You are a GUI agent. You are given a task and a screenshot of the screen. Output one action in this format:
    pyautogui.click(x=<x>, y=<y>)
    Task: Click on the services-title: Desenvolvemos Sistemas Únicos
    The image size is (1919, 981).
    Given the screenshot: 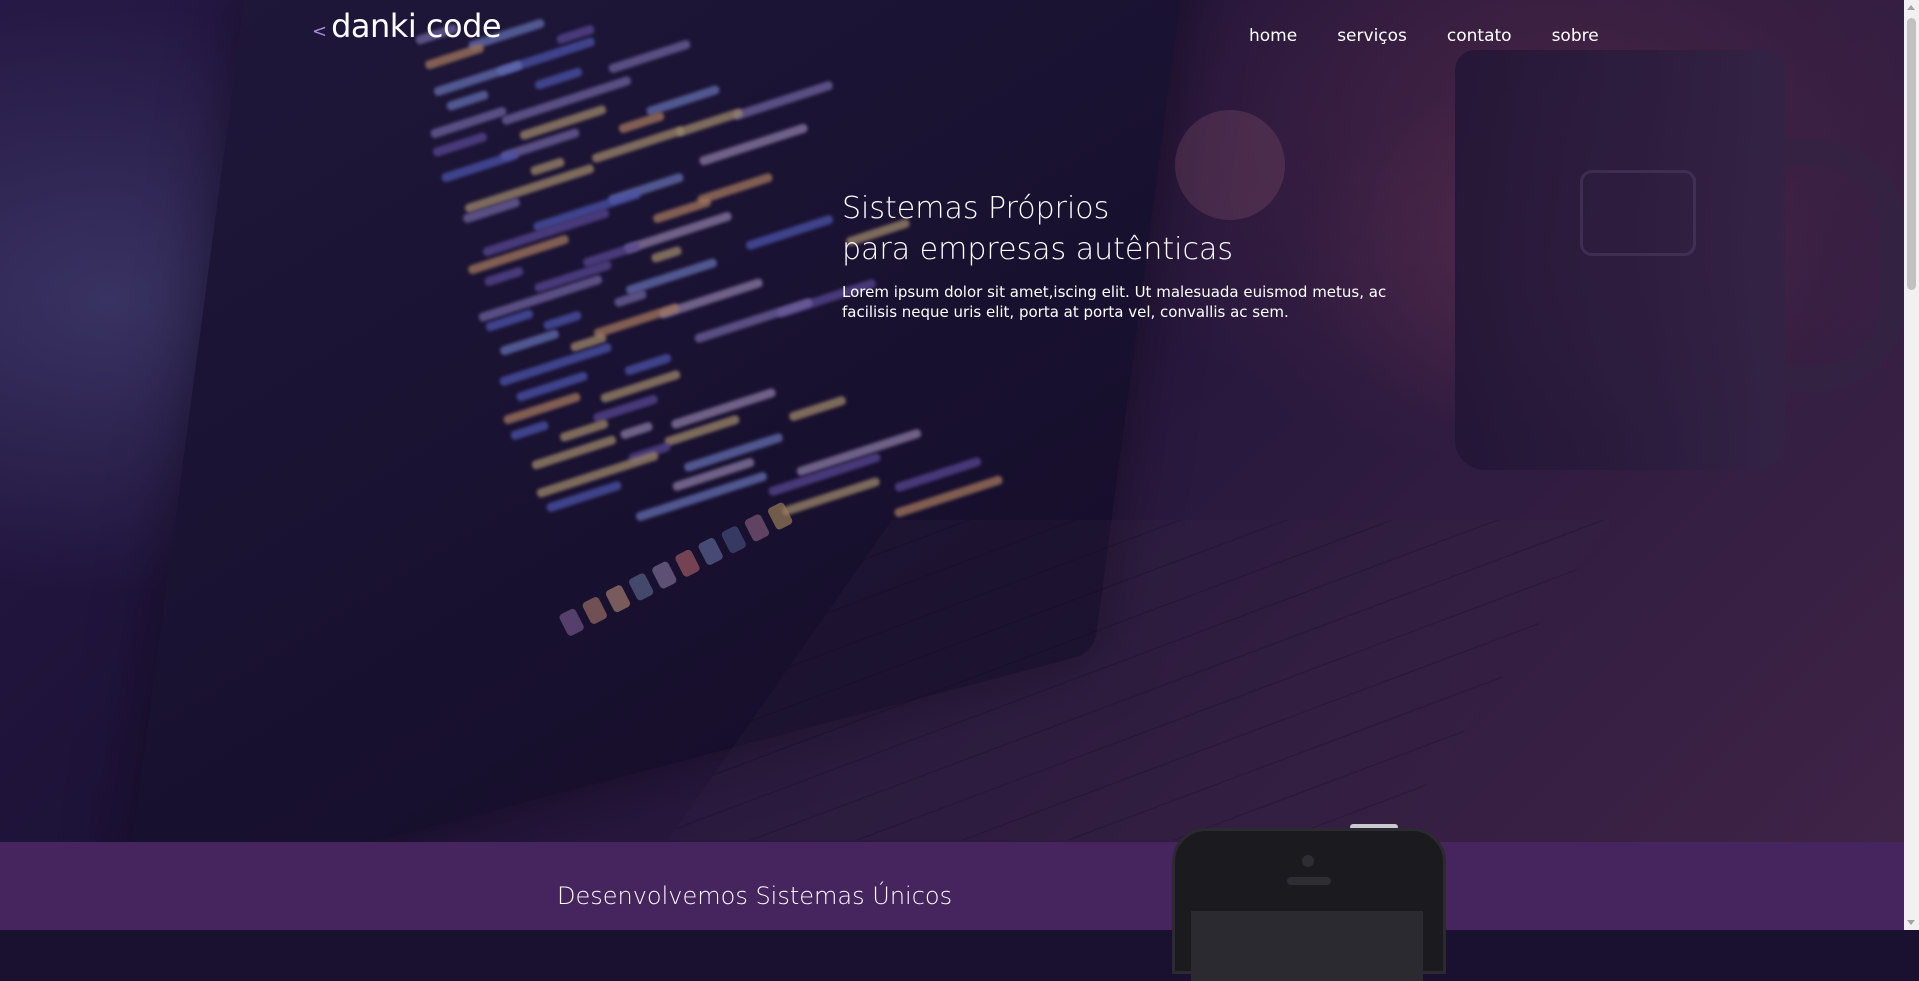 What is the action you would take?
    pyautogui.click(x=755, y=896)
    